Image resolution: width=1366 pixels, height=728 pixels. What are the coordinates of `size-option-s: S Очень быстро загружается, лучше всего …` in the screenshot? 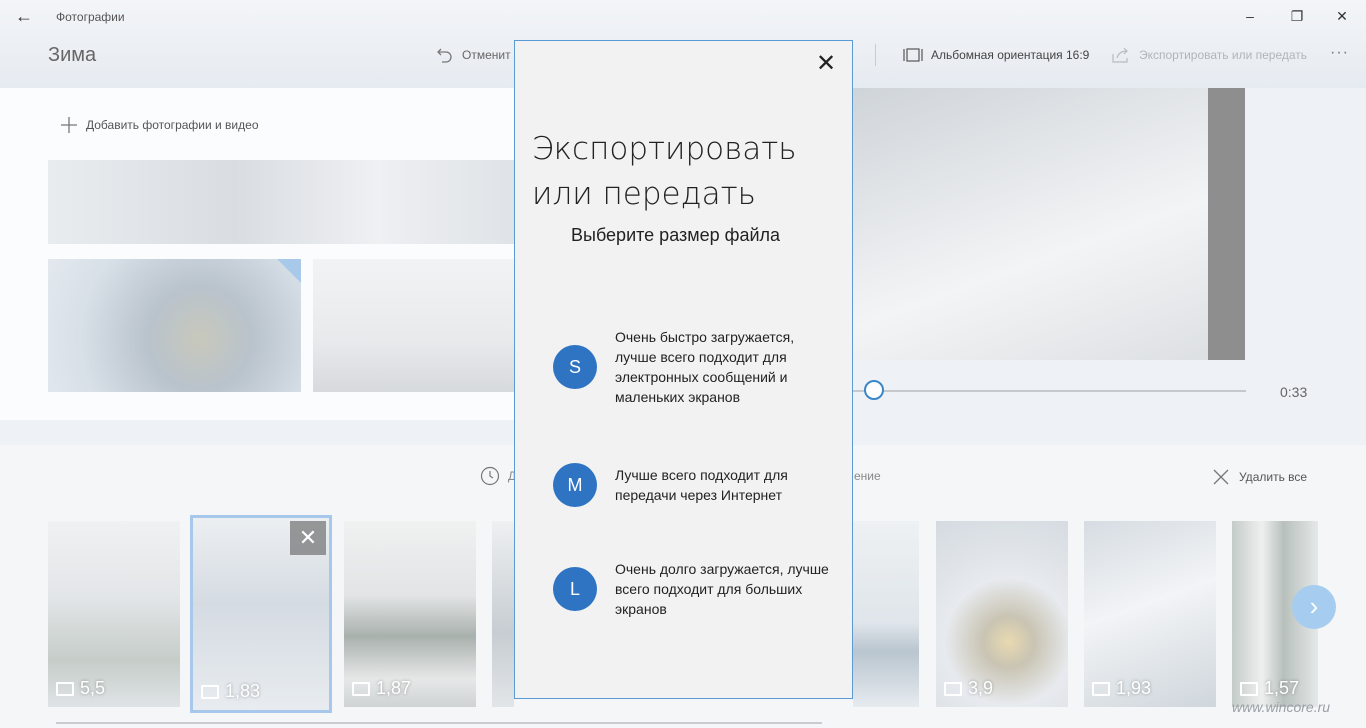 It's located at (693, 367).